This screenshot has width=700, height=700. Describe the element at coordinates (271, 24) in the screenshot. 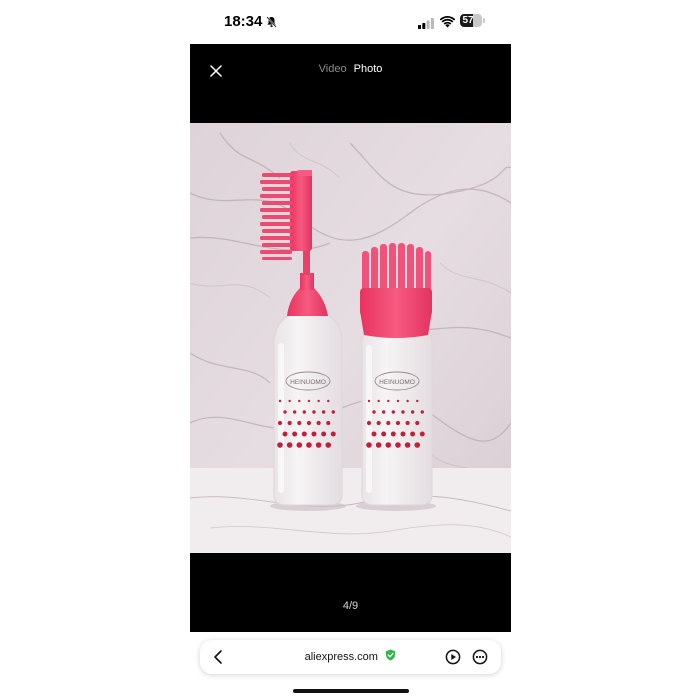

I see `bell-slash-icon` at that location.